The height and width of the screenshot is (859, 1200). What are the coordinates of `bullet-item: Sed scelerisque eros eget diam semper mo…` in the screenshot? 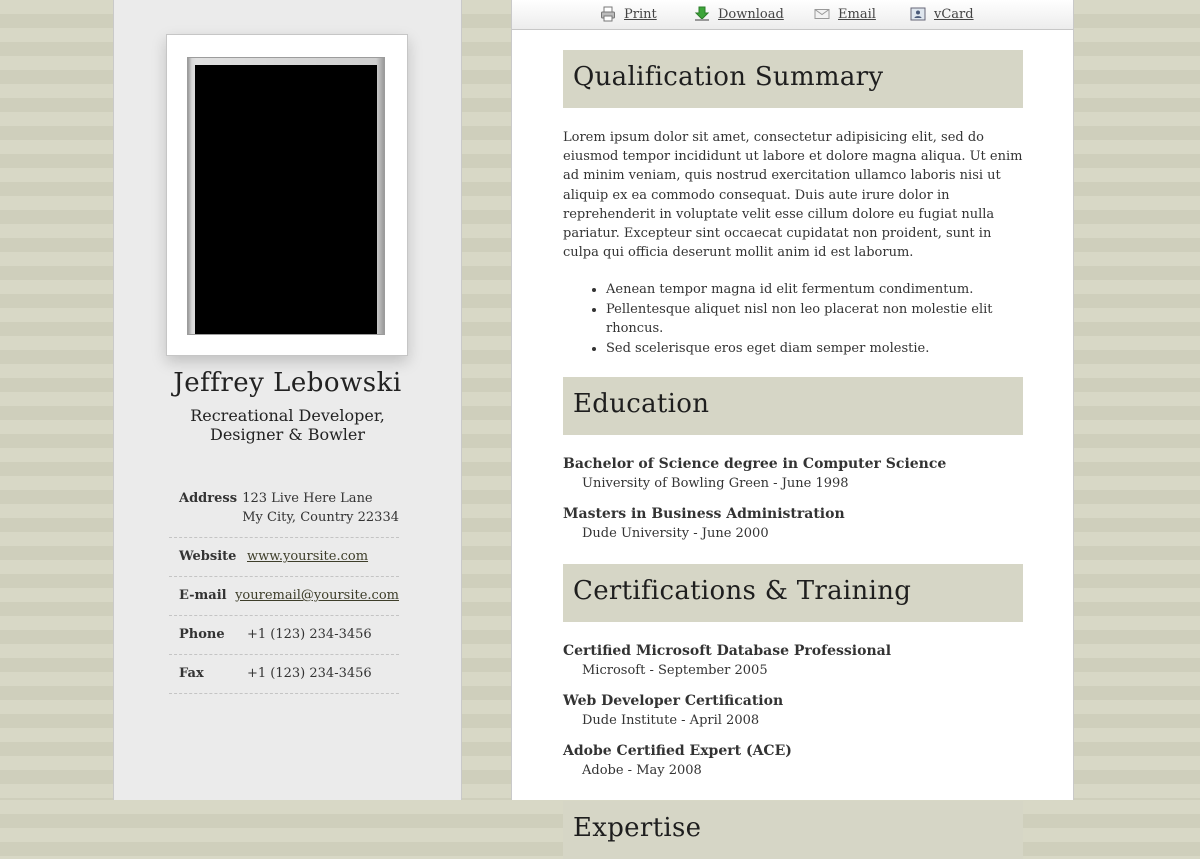 It's located at (814, 349).